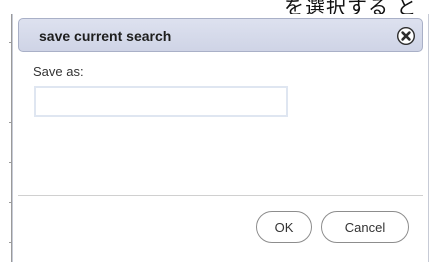  Describe the element at coordinates (365, 227) in the screenshot. I see `cancel-button: Cancel` at that location.